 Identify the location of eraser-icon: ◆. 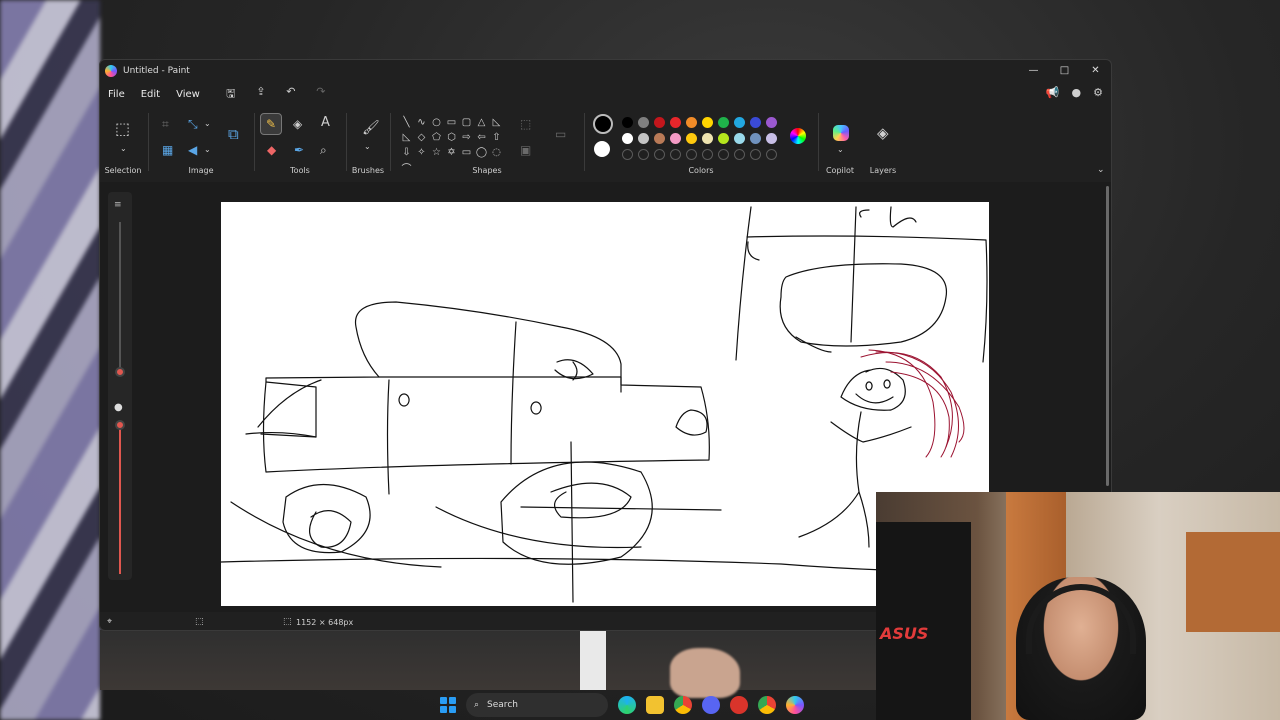
(271, 150).